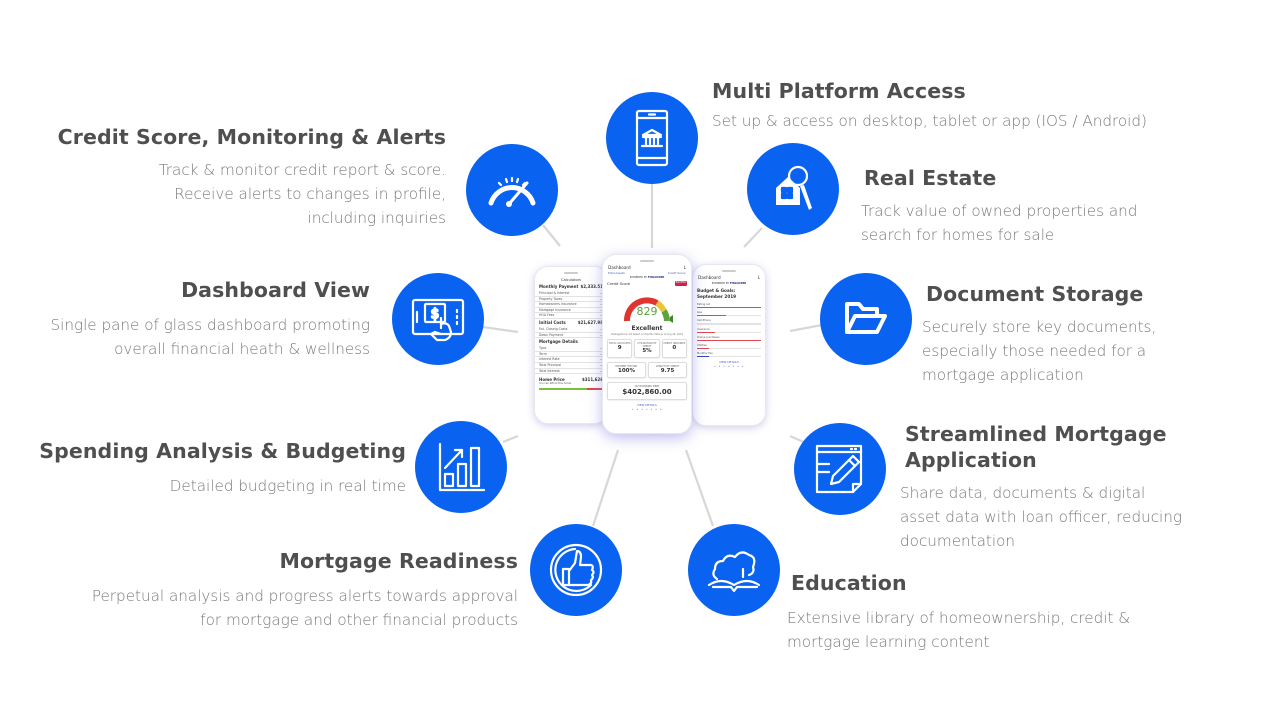 Image resolution: width=1280 pixels, height=720 pixels. I want to click on connector-credit-score, so click(551, 235).